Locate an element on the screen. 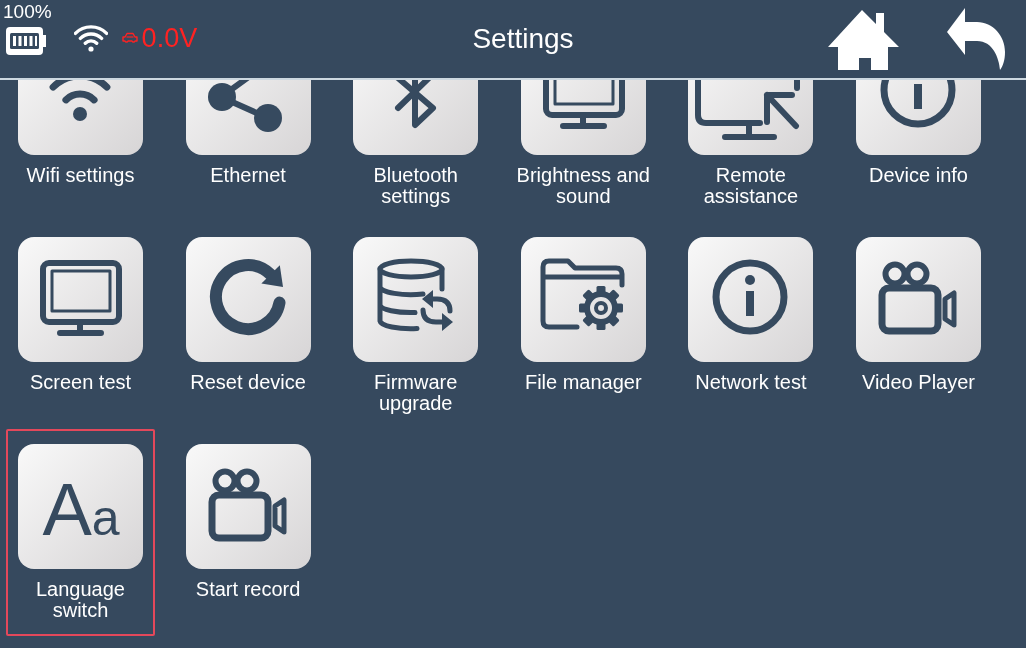  back-arrow-icon is located at coordinates (976, 39).